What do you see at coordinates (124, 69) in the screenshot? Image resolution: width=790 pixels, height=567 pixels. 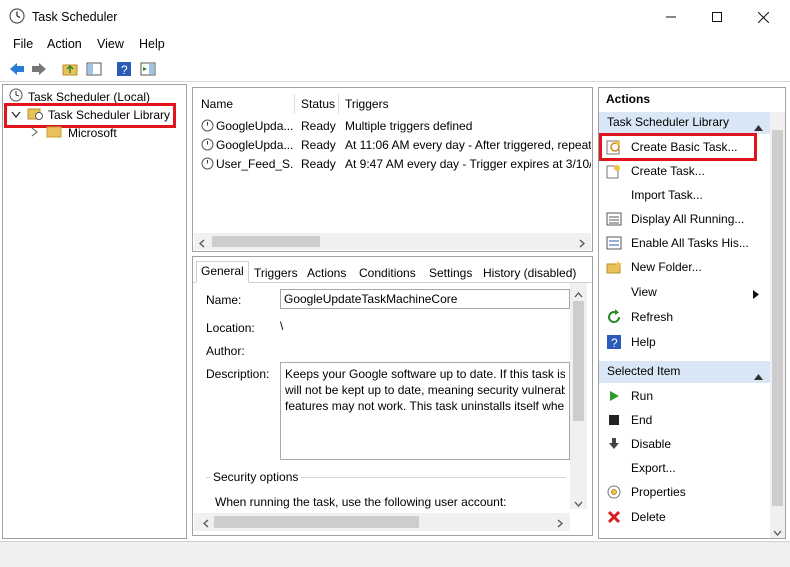 I see `help-toolbar-icon: ?` at bounding box center [124, 69].